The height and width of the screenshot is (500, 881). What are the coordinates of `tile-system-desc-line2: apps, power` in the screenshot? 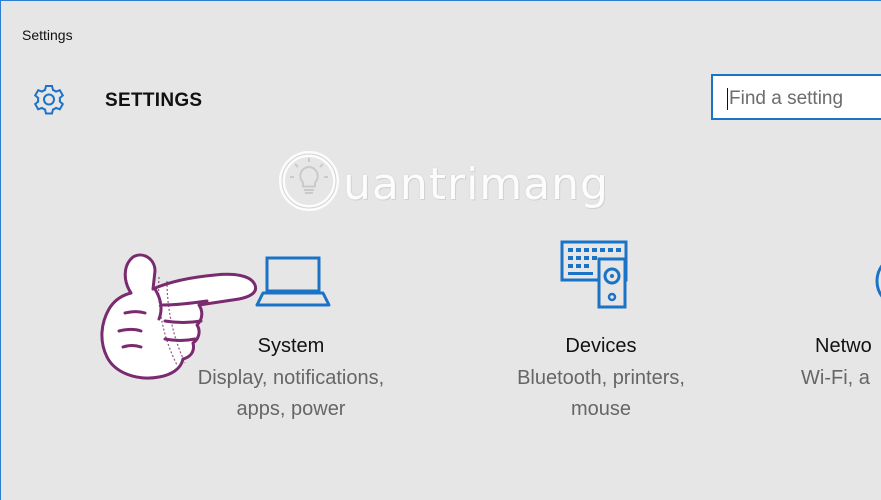 It's located at (291, 409).